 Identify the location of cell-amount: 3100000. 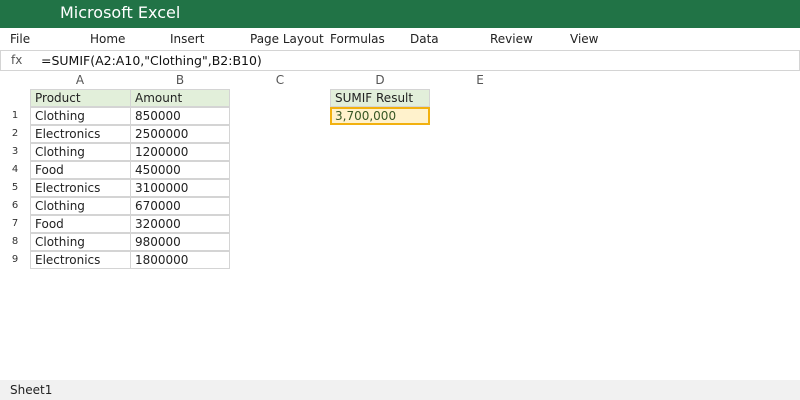
(180, 188).